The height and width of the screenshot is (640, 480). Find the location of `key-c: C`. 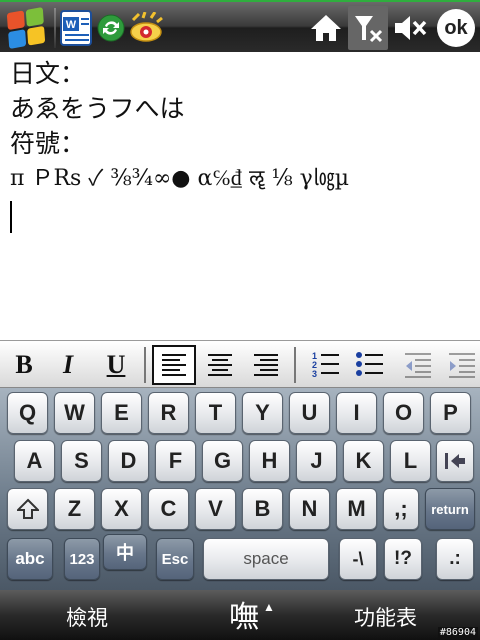

key-c: C is located at coordinates (168, 509).